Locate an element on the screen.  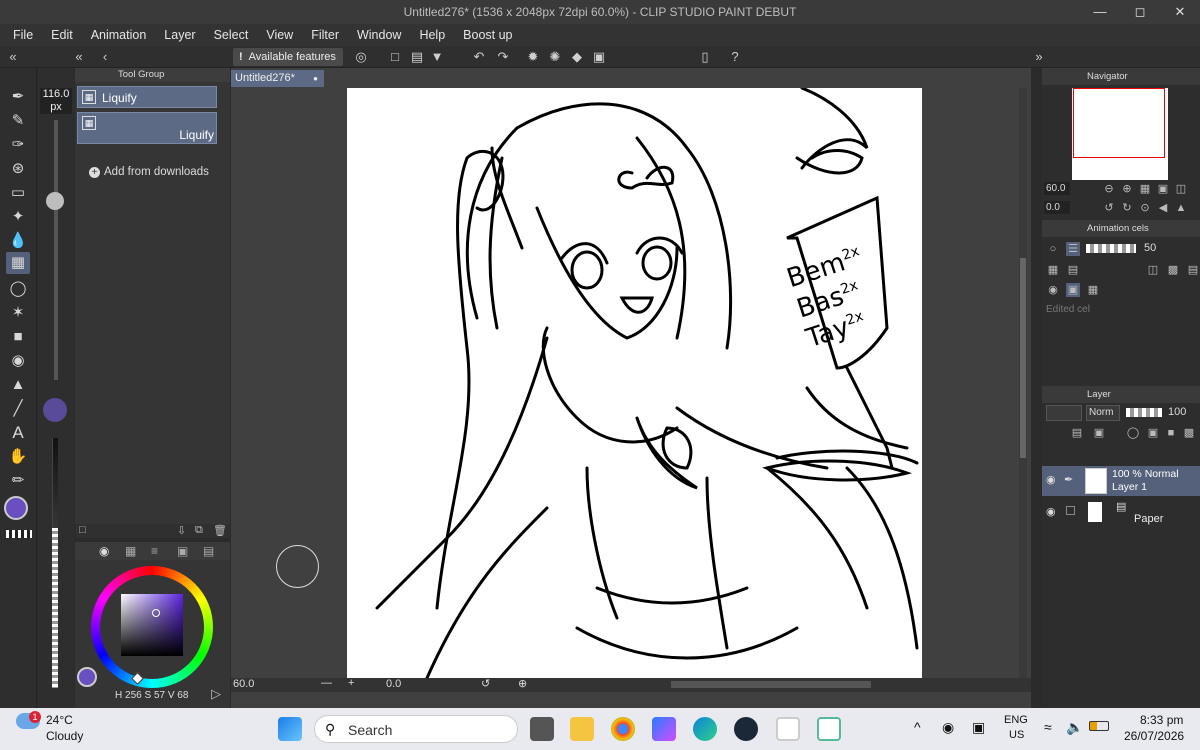
reset-rotation-icon: ⊕ is located at coordinates (522, 683).